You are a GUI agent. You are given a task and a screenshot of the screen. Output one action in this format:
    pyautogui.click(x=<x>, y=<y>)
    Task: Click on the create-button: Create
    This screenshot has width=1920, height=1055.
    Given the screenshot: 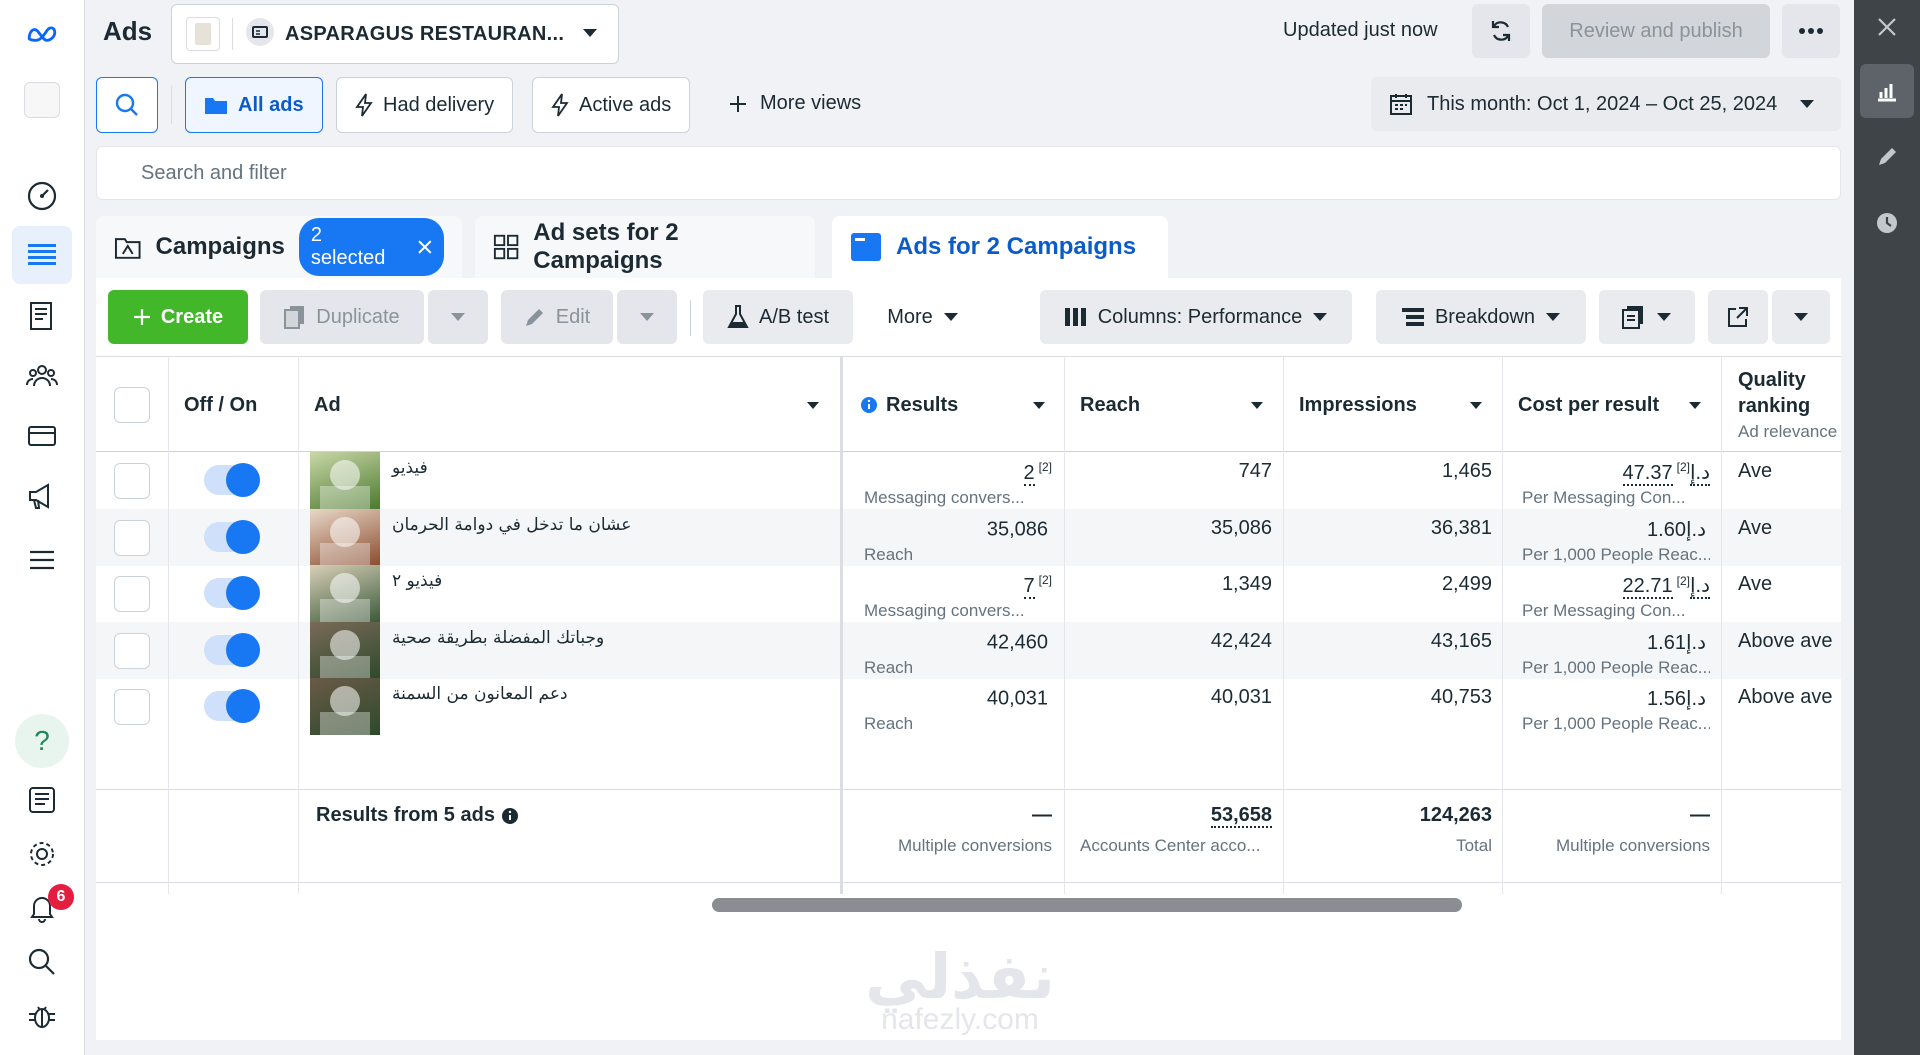 What is the action you would take?
    pyautogui.click(x=178, y=317)
    